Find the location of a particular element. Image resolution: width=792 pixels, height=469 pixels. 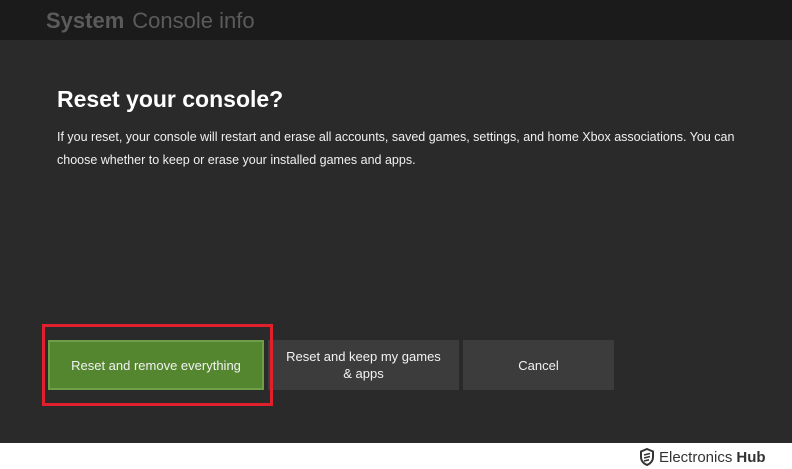

dialog-title: Reset your console? is located at coordinates (170, 99).